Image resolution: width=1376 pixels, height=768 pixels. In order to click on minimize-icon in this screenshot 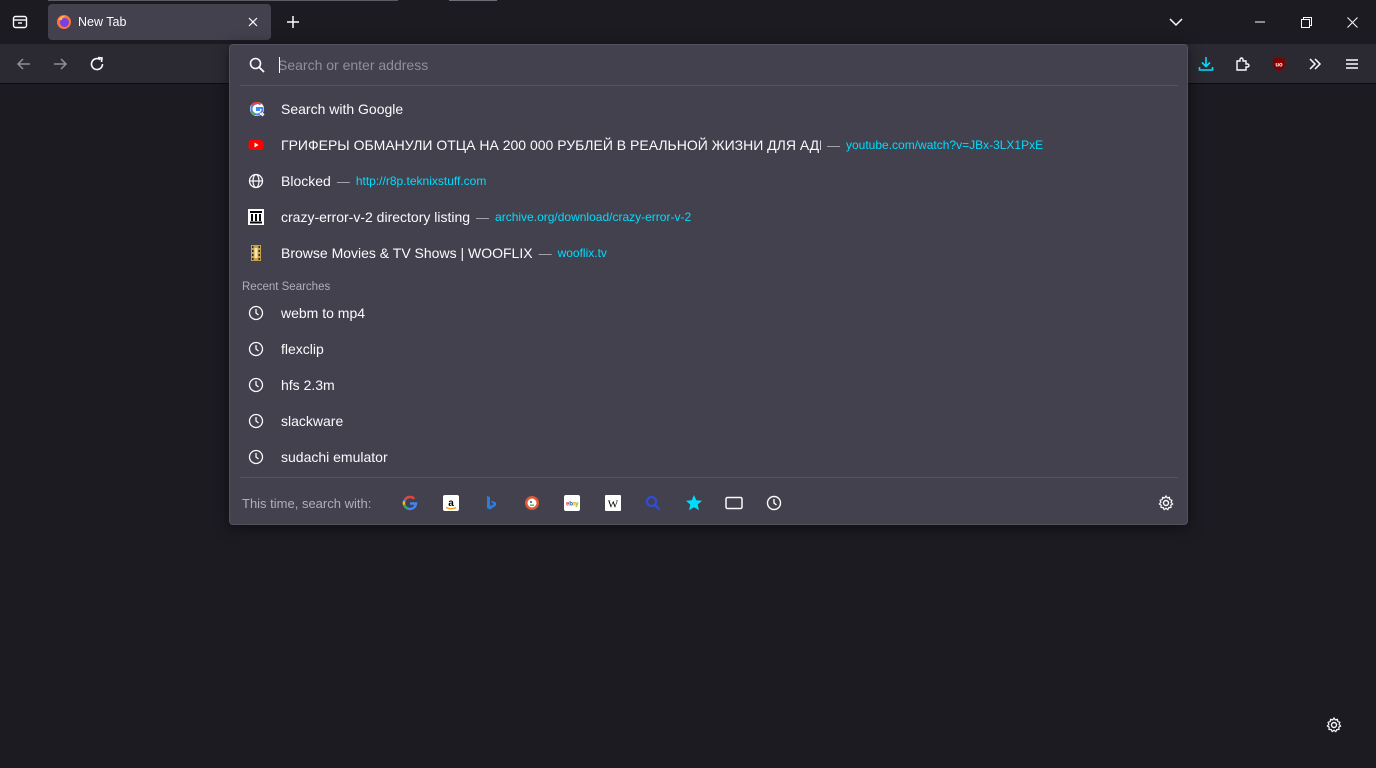, I will do `click(1260, 22)`.